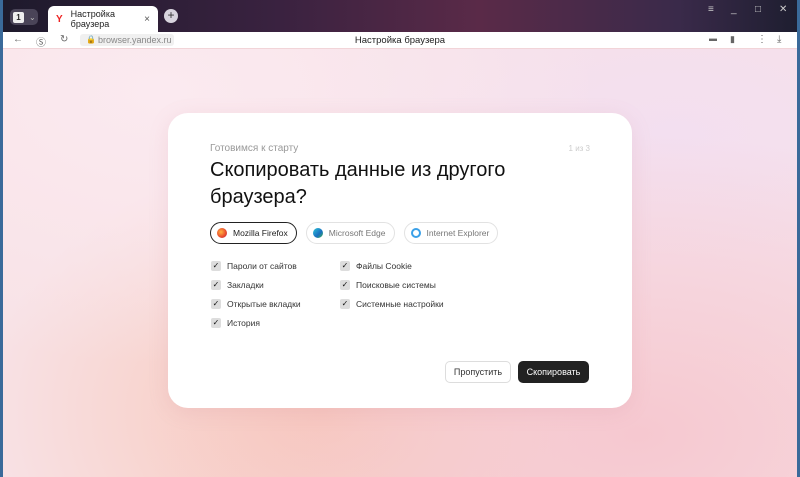 The height and width of the screenshot is (477, 800). I want to click on bookmark-icon: ▮, so click(732, 39).